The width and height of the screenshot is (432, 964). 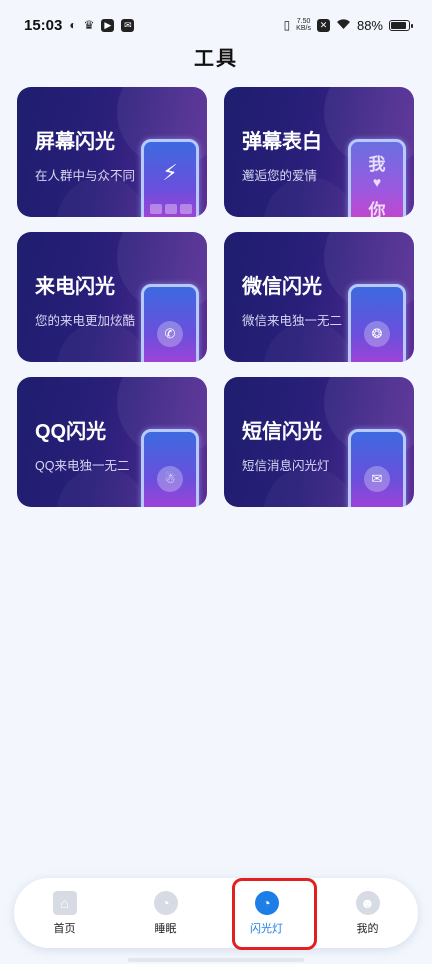 What do you see at coordinates (89, 25) in the screenshot?
I see `crown-icon: ♛` at bounding box center [89, 25].